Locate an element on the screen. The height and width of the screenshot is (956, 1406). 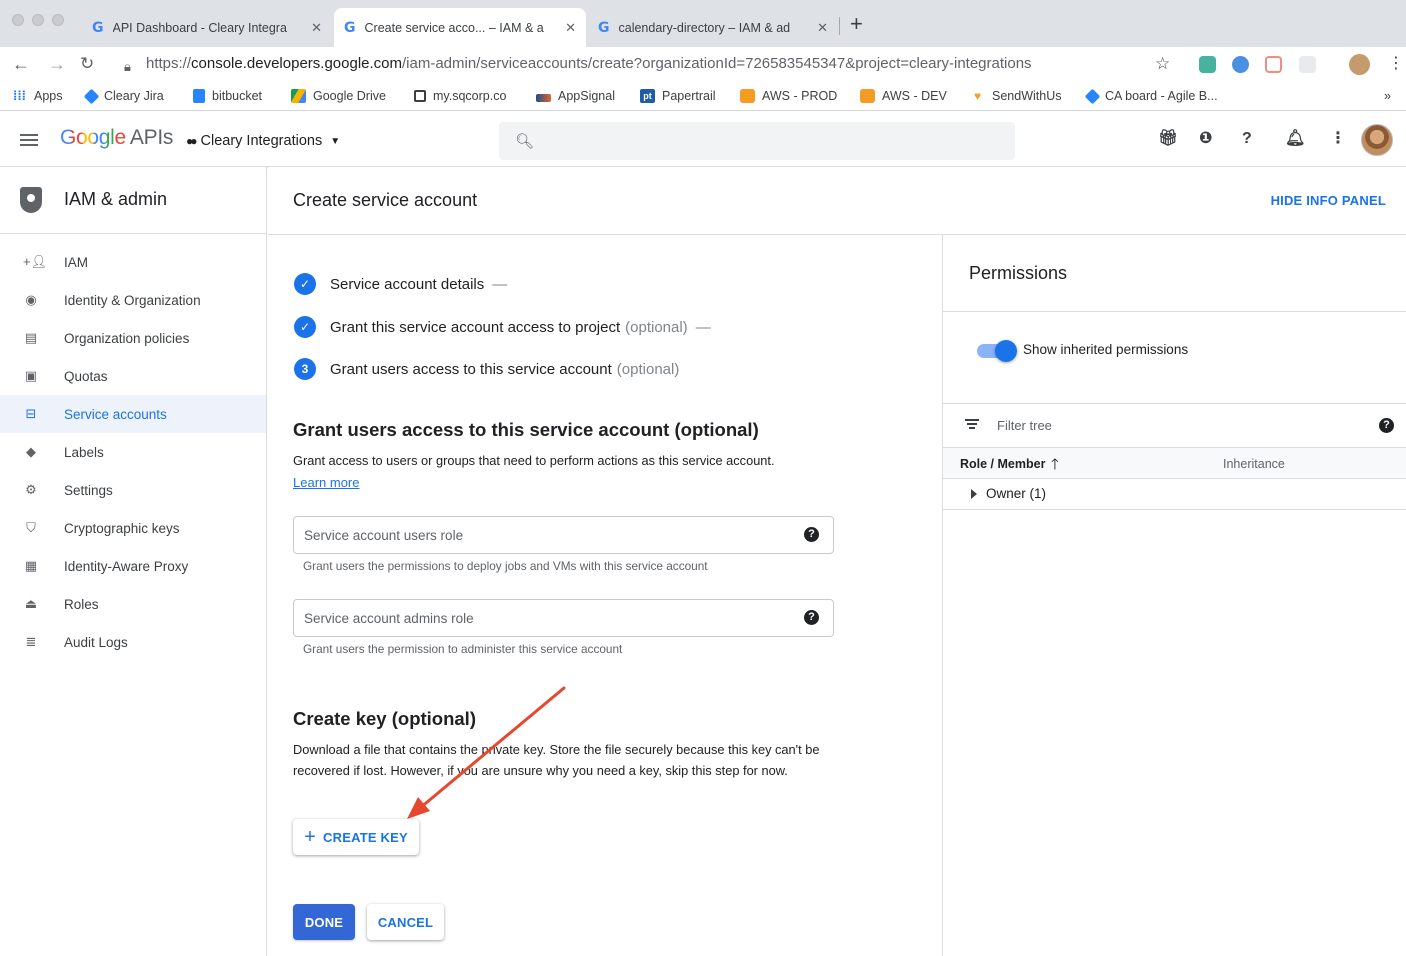
quota-icon: ▣ is located at coordinates (31, 375).